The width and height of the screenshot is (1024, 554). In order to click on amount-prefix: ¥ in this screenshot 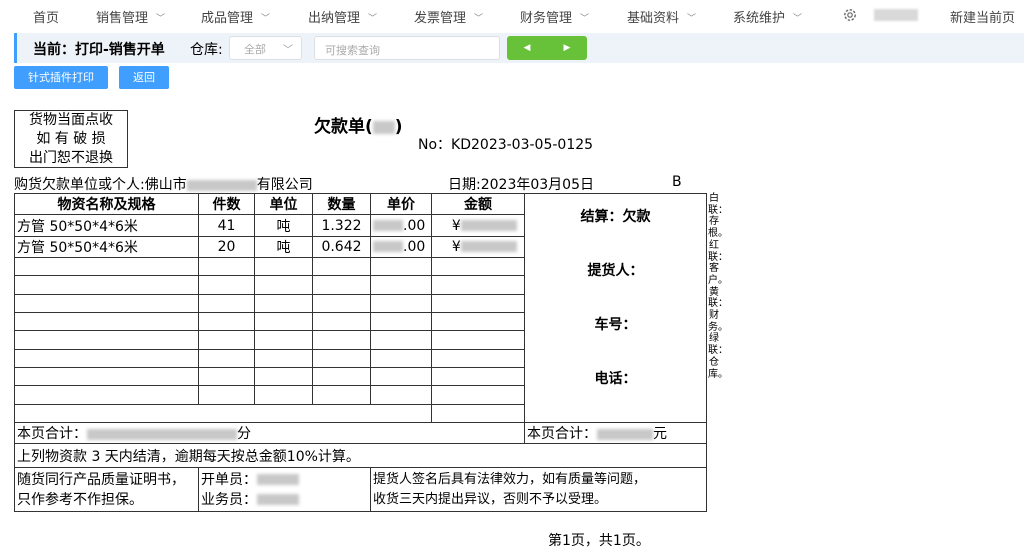, I will do `click(456, 225)`.